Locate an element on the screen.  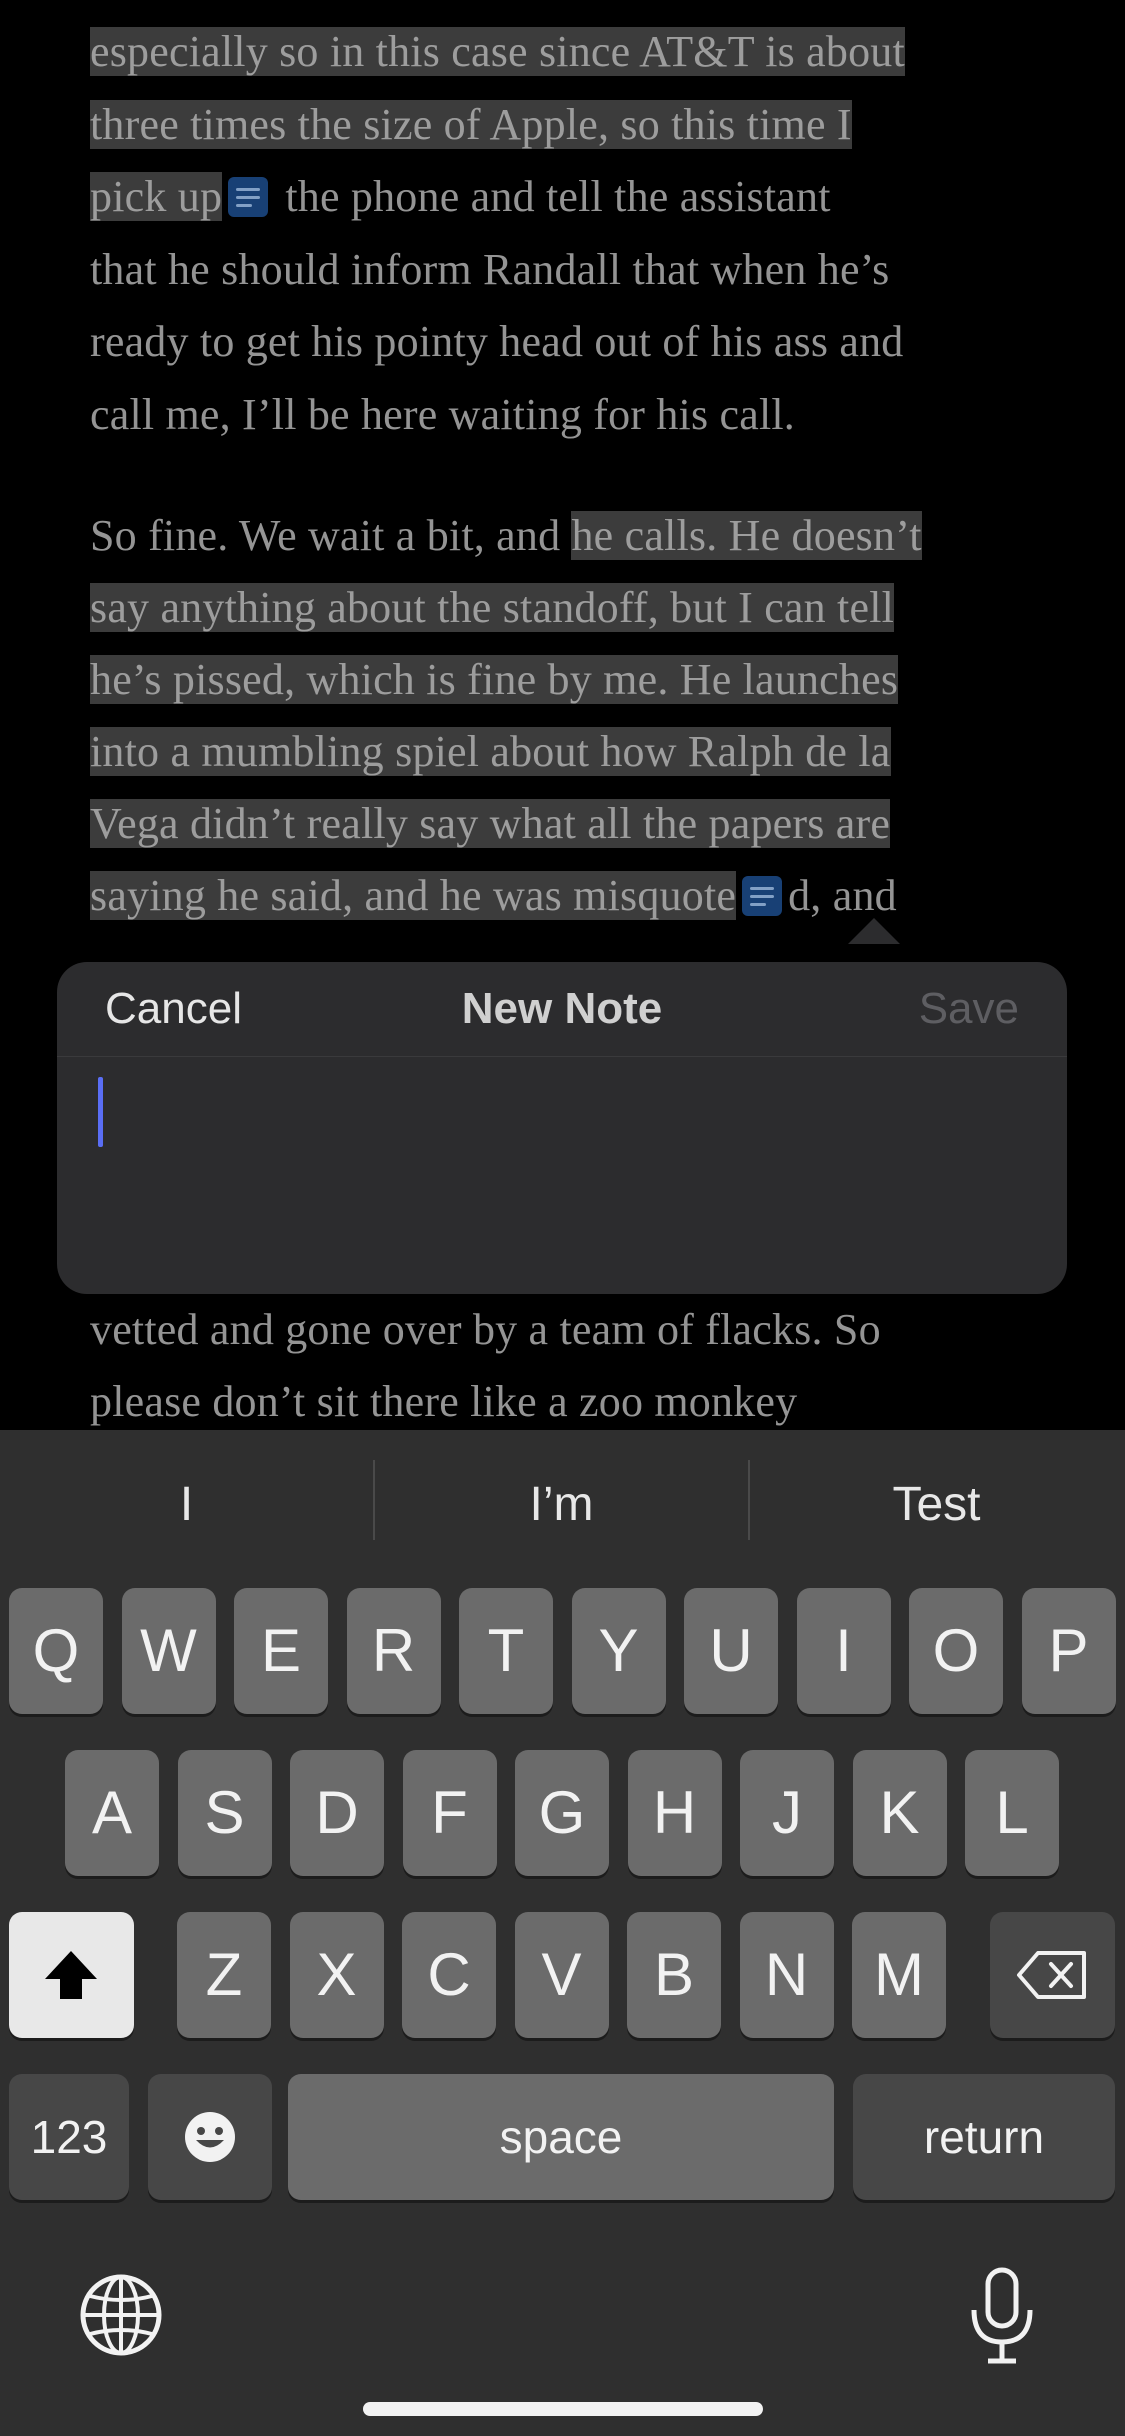
key-h: H is located at coordinates (674, 1813).